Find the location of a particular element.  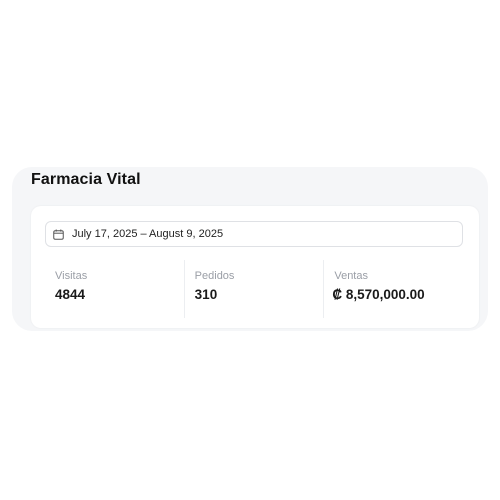

stat-orders: Pedidos 310 is located at coordinates (253, 289).